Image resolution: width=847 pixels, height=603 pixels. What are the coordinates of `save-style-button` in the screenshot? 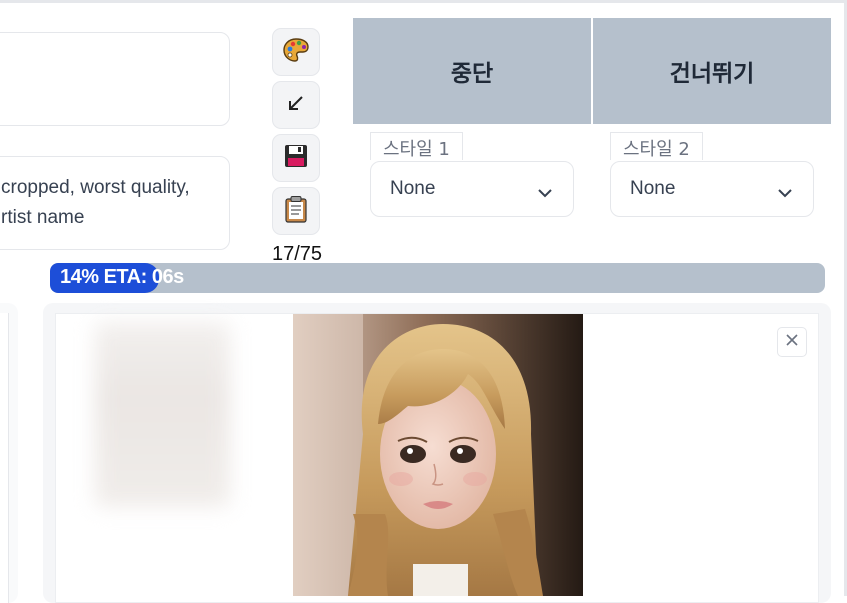 It's located at (296, 158).